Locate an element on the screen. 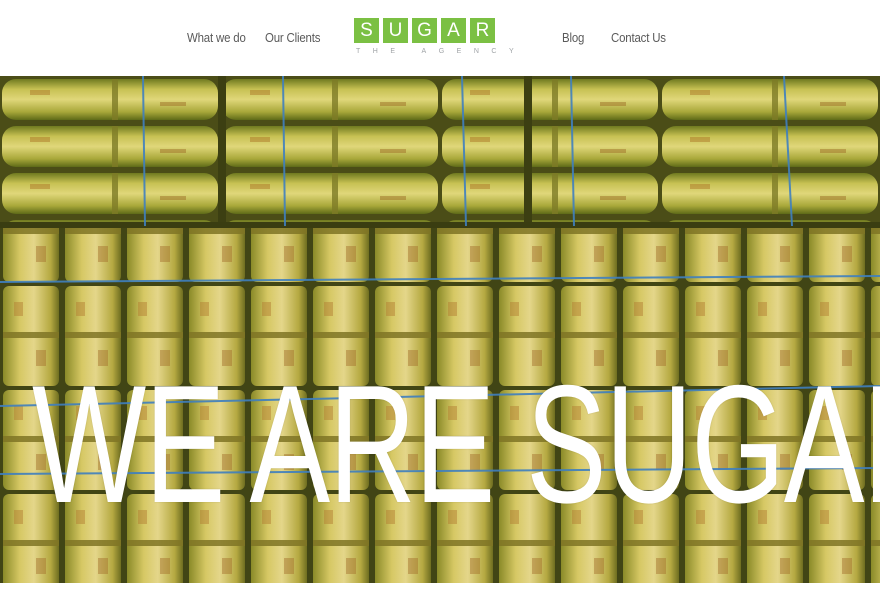 This screenshot has height=611, width=880. logo-letter: U is located at coordinates (395, 30).